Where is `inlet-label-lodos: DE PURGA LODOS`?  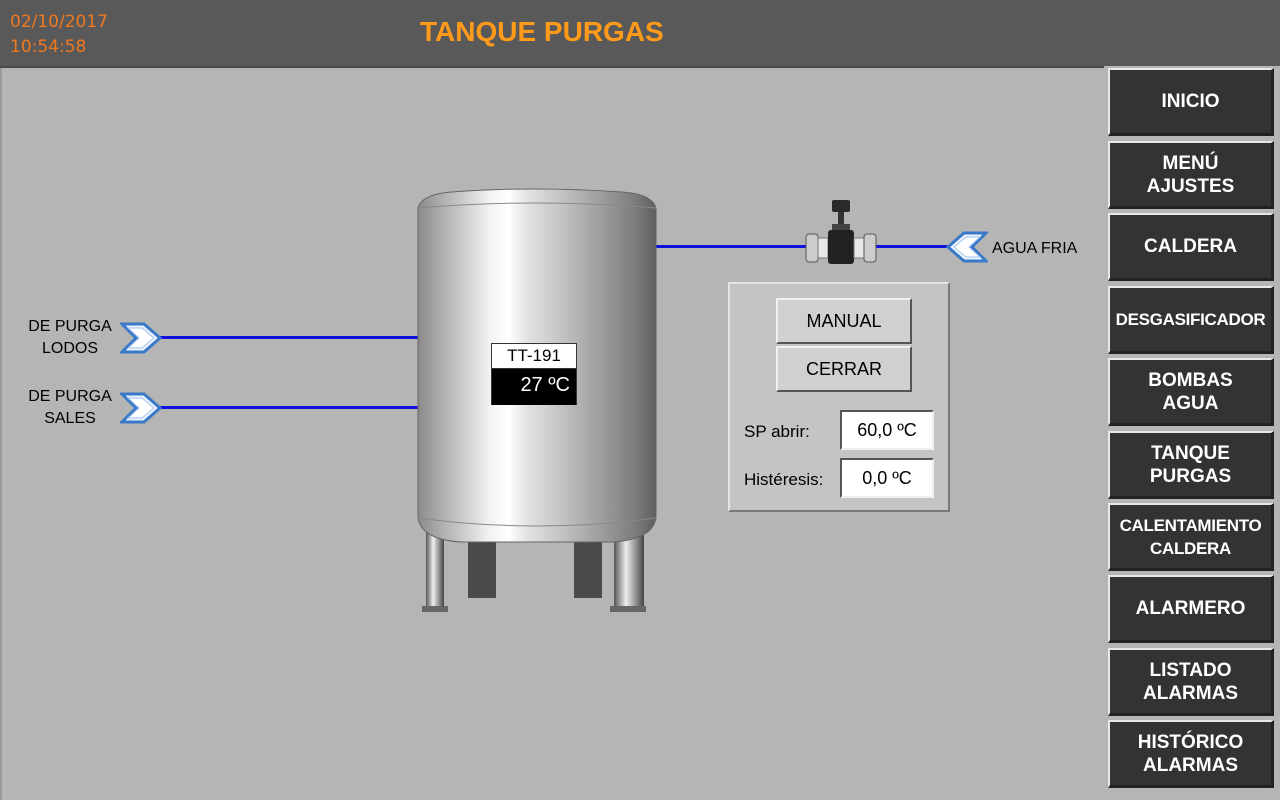
inlet-label-lodos: DE PURGA LODOS is located at coordinates (70, 338).